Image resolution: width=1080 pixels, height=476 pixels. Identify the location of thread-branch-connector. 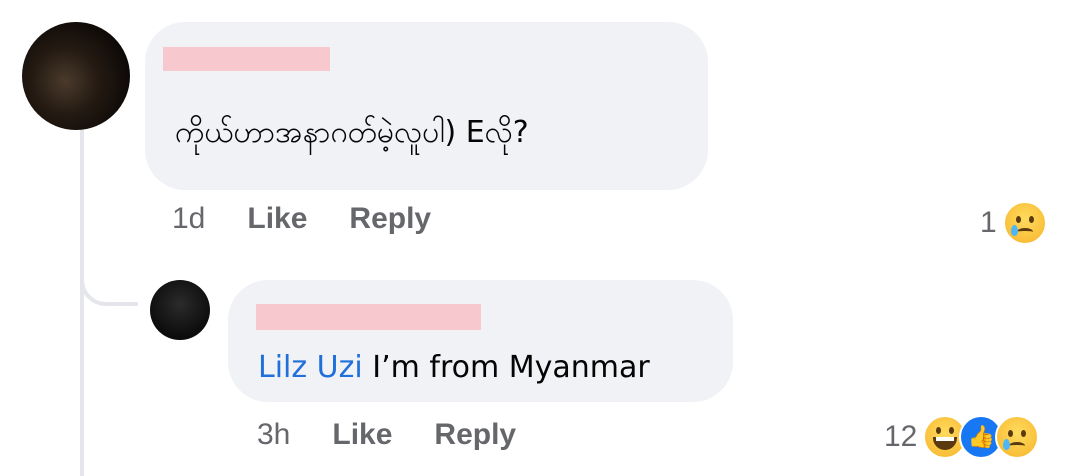
(109, 272).